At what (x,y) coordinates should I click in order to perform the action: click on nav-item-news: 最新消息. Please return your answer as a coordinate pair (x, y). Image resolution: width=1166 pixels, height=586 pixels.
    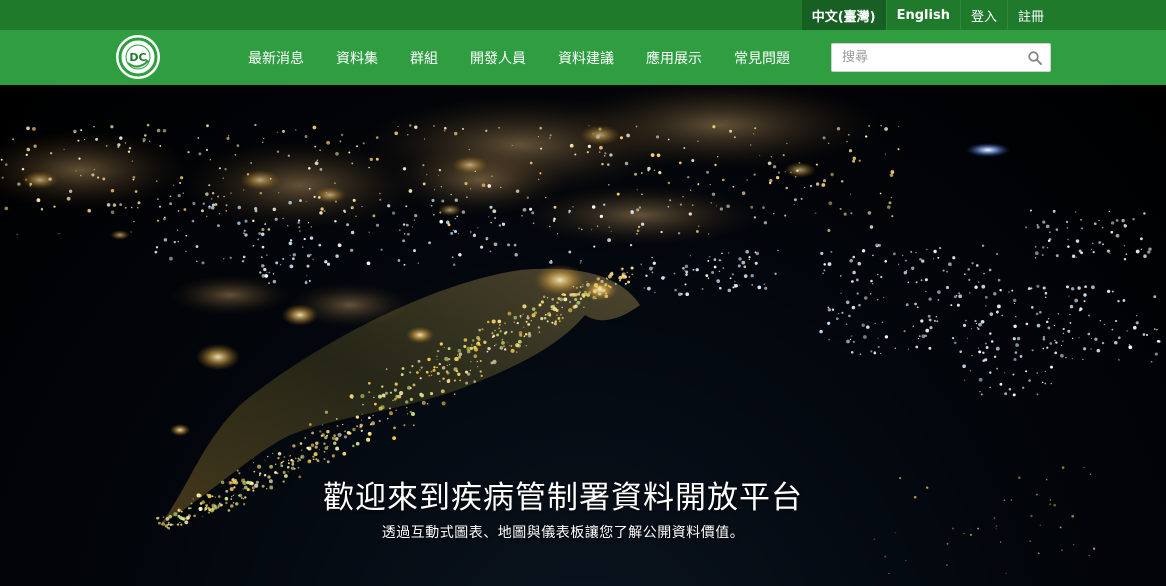
    Looking at the image, I should click on (276, 57).